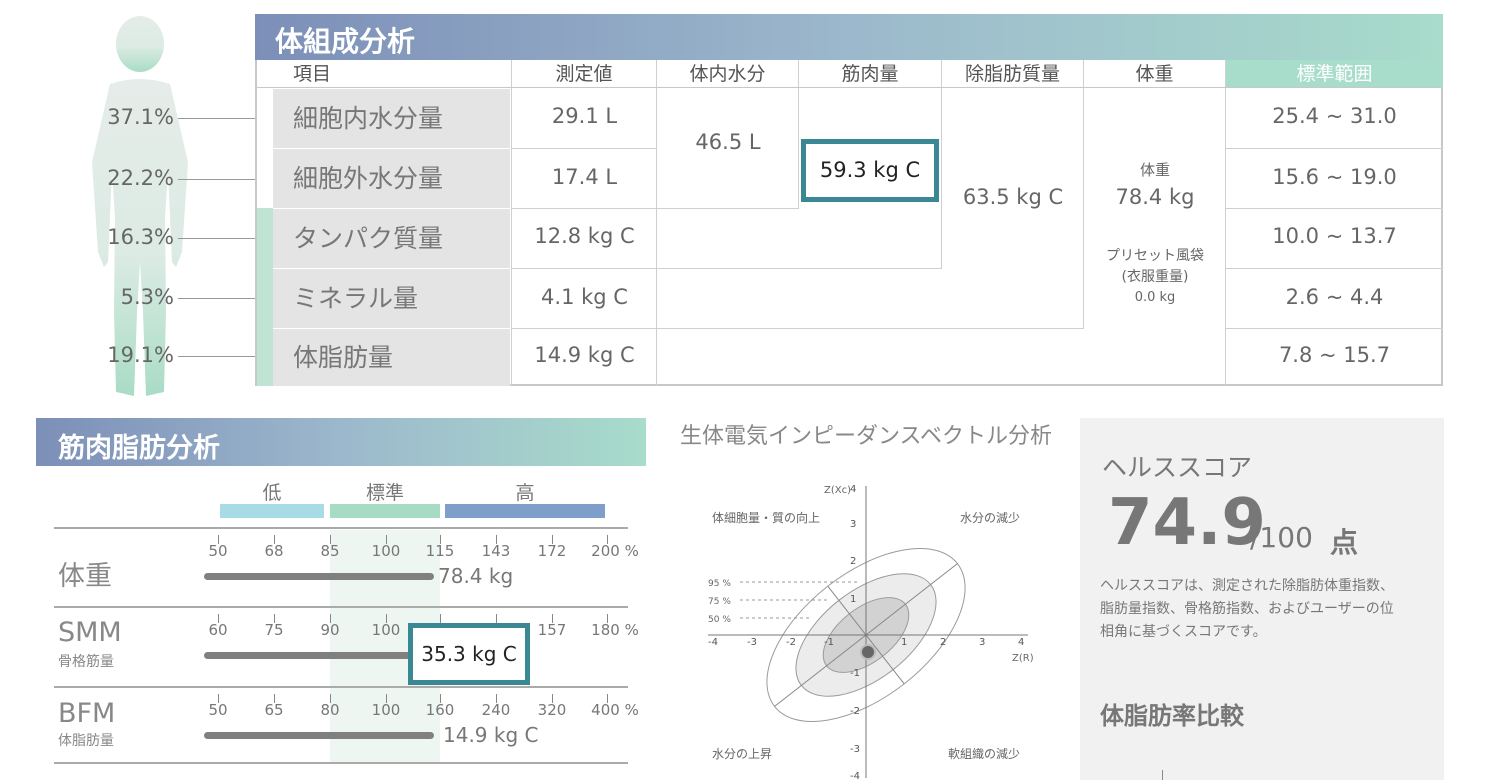  What do you see at coordinates (1344, 542) in the screenshot?
I see `health-score-unit: 点` at bounding box center [1344, 542].